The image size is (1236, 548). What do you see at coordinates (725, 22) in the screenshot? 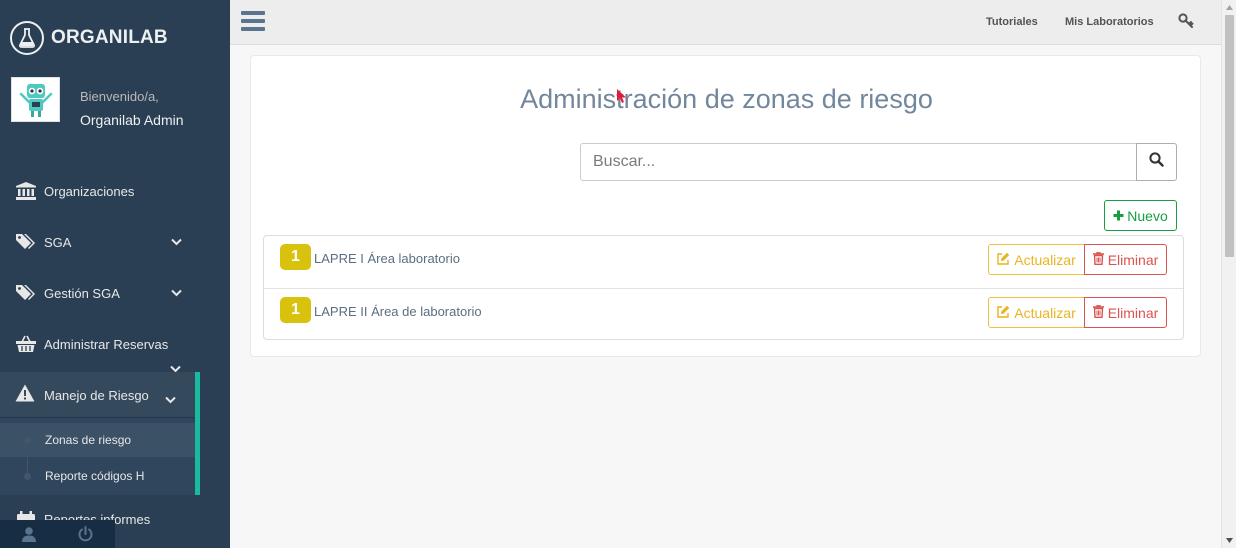
I see `top-nav: Tutoriales Mis Laboratorios` at bounding box center [725, 22].